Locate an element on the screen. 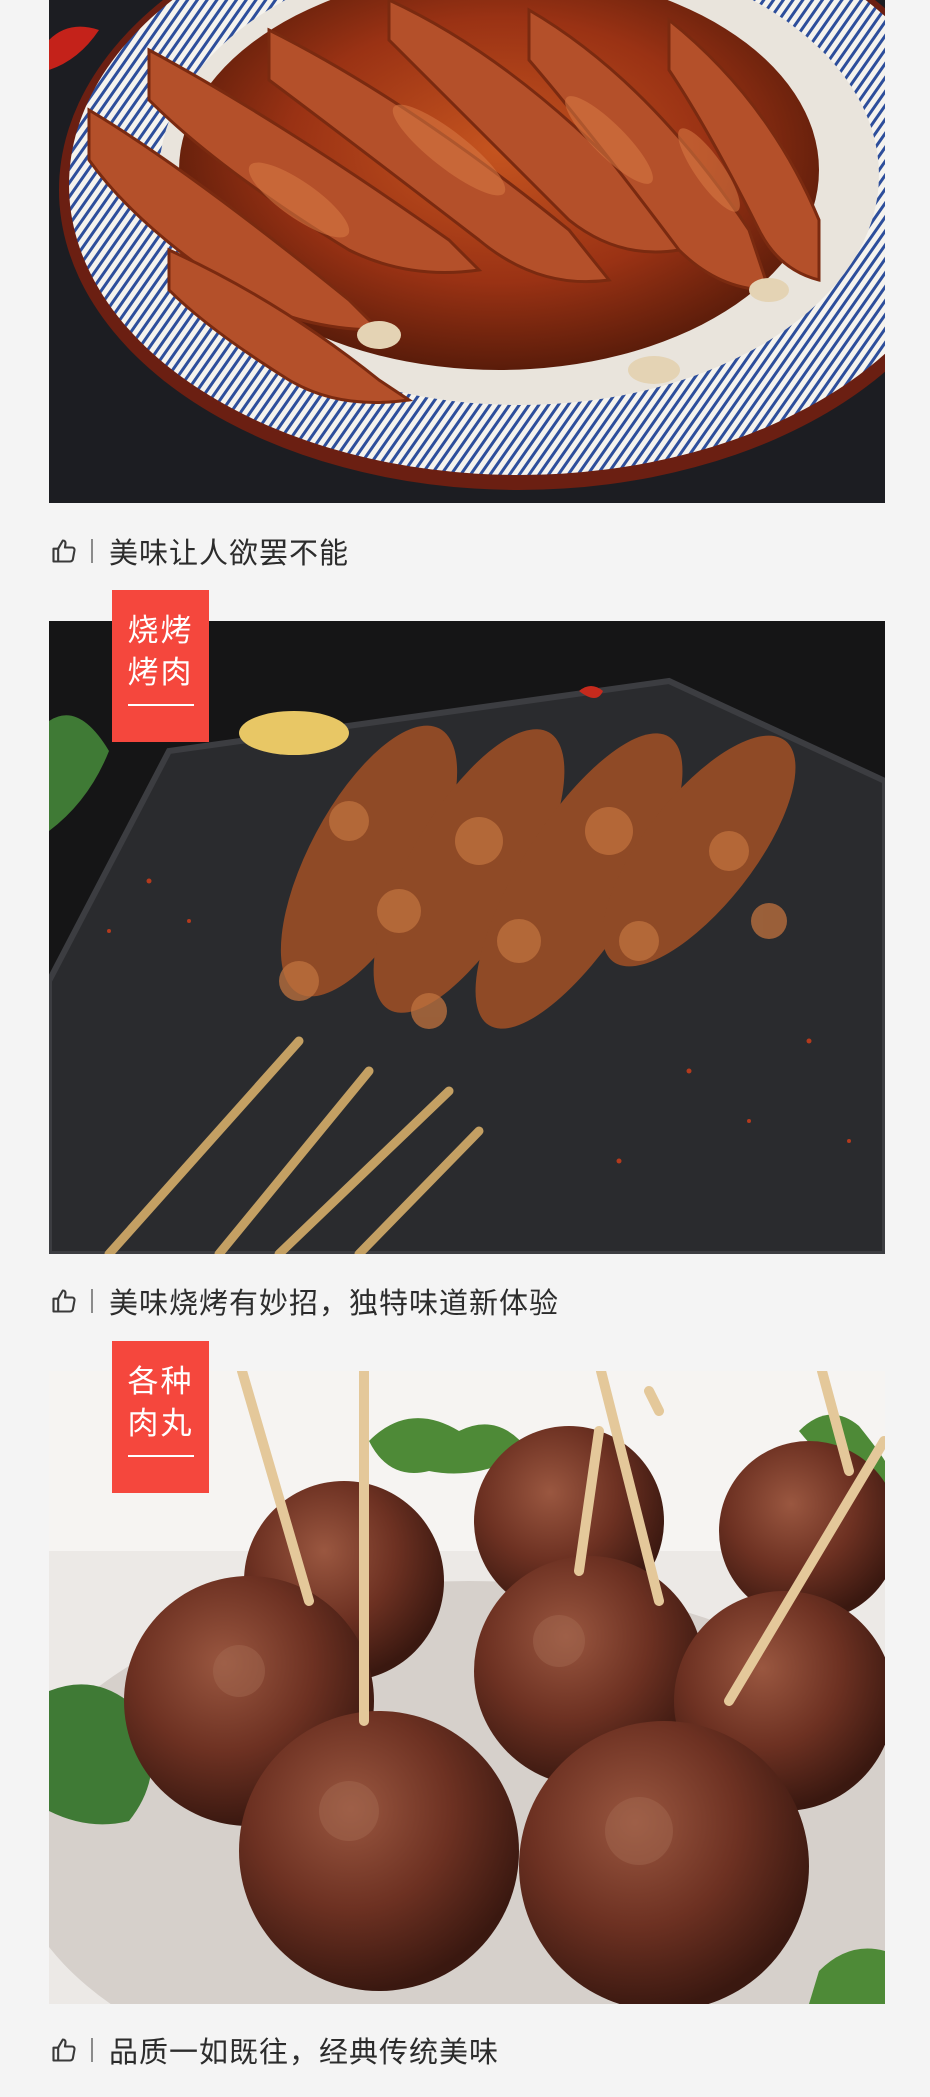 The width and height of the screenshot is (930, 2097). caption-row-3: 品质一如既往，经典传统美味 is located at coordinates (467, 2050).